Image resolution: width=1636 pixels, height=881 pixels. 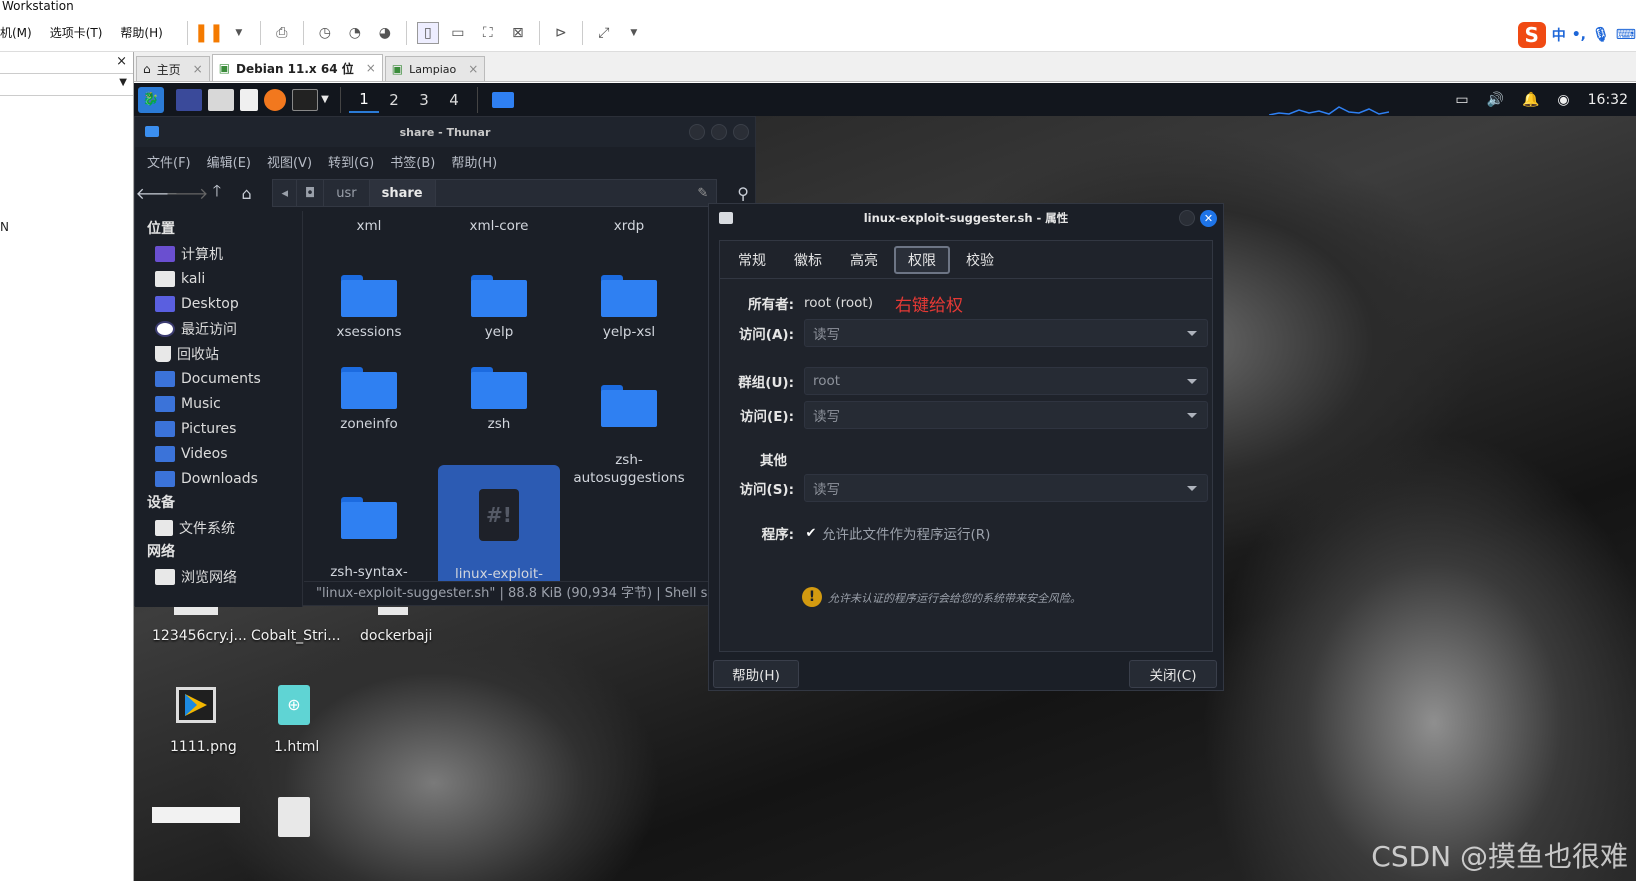 What do you see at coordinates (454, 100) in the screenshot?
I see `workspace-4: 4` at bounding box center [454, 100].